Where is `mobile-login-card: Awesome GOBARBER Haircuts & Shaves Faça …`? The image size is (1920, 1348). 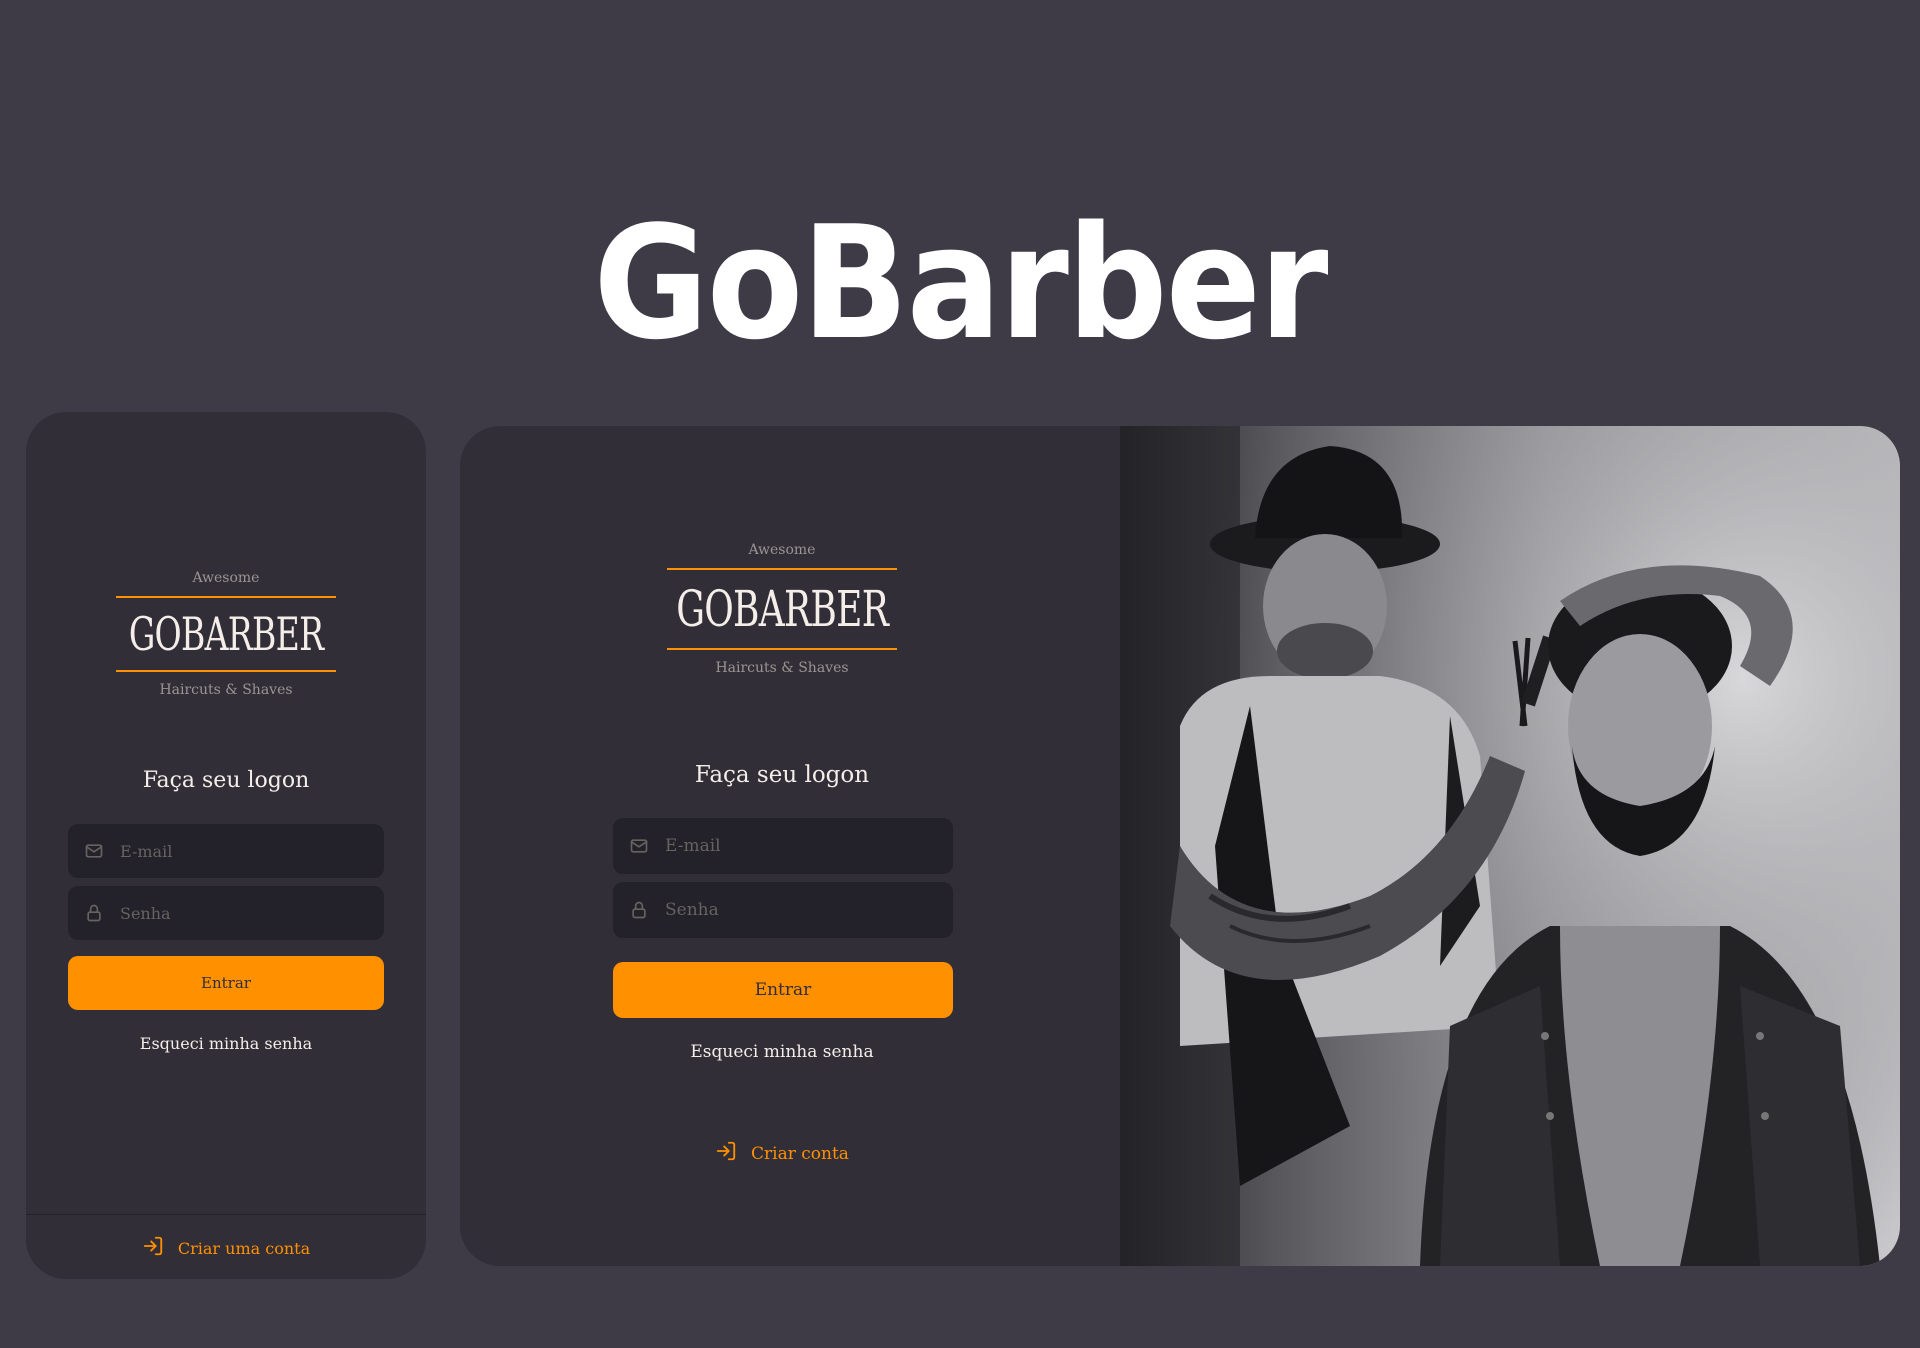 mobile-login-card: Awesome GOBARBER Haircuts & Shaves Faça … is located at coordinates (226, 845).